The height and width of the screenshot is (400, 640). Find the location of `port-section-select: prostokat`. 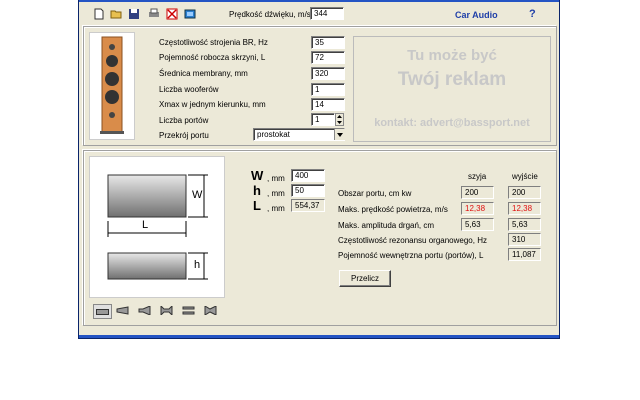

port-section-select: prostokat is located at coordinates (299, 134).